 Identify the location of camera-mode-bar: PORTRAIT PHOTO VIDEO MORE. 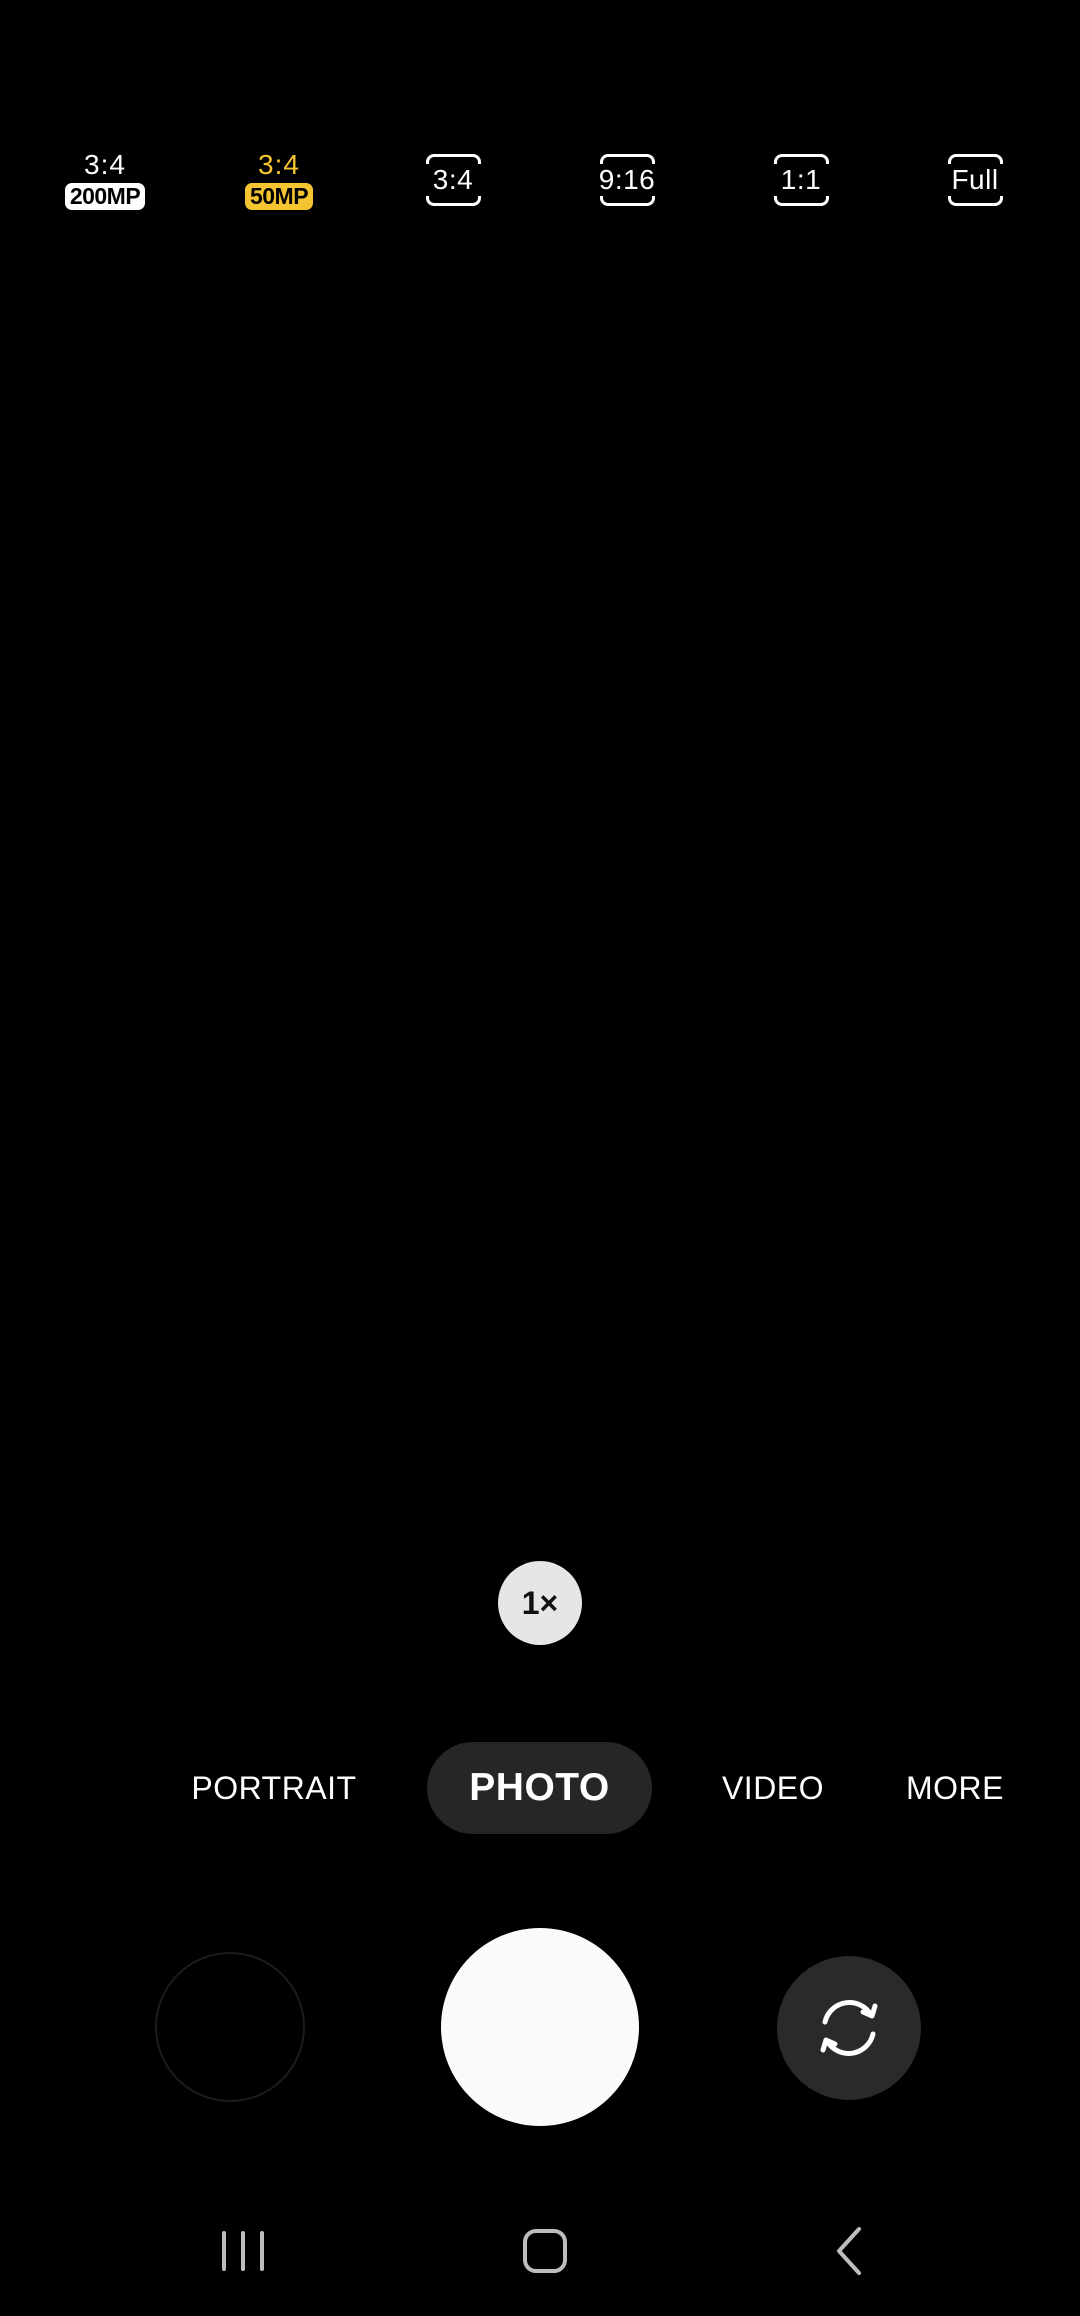
(540, 1788).